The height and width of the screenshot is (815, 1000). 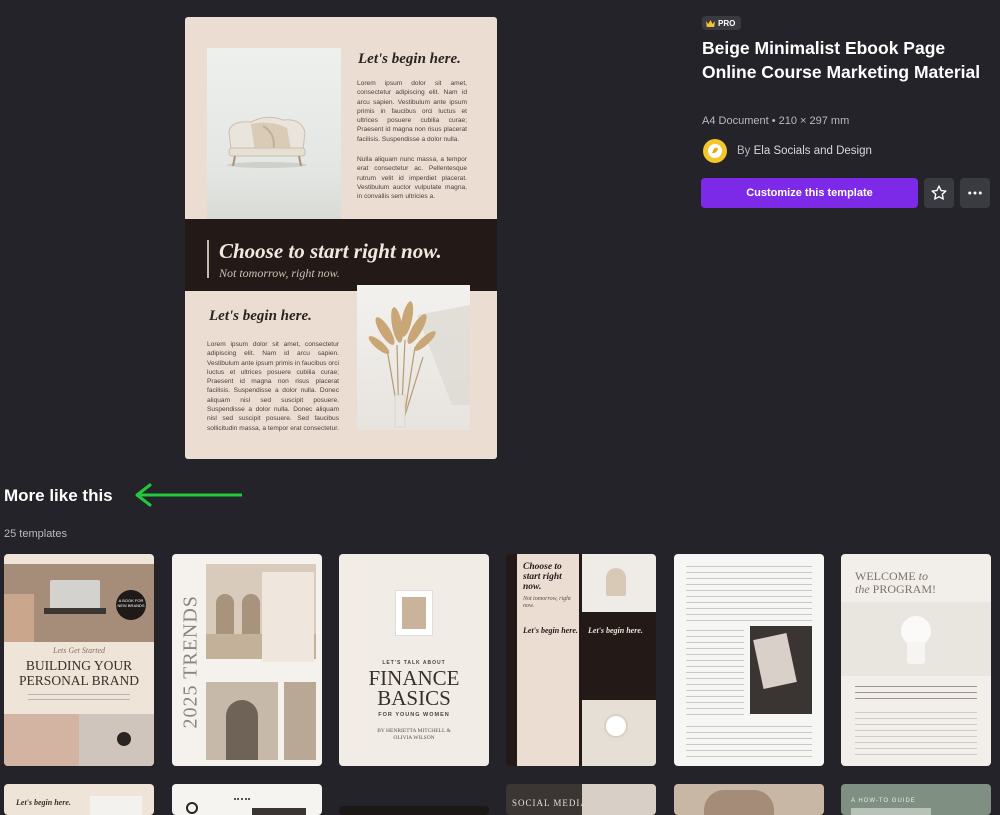 I want to click on card-title-line: BASICS, so click(x=414, y=698).